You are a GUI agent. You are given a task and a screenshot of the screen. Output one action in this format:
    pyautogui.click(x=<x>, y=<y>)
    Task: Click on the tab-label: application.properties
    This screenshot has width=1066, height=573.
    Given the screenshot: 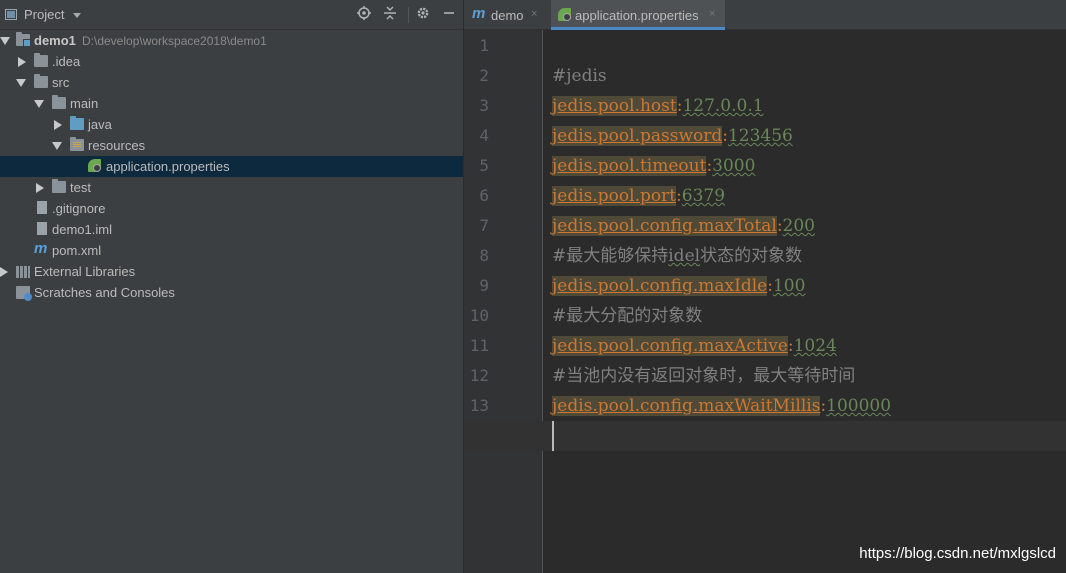 What is the action you would take?
    pyautogui.click(x=637, y=15)
    